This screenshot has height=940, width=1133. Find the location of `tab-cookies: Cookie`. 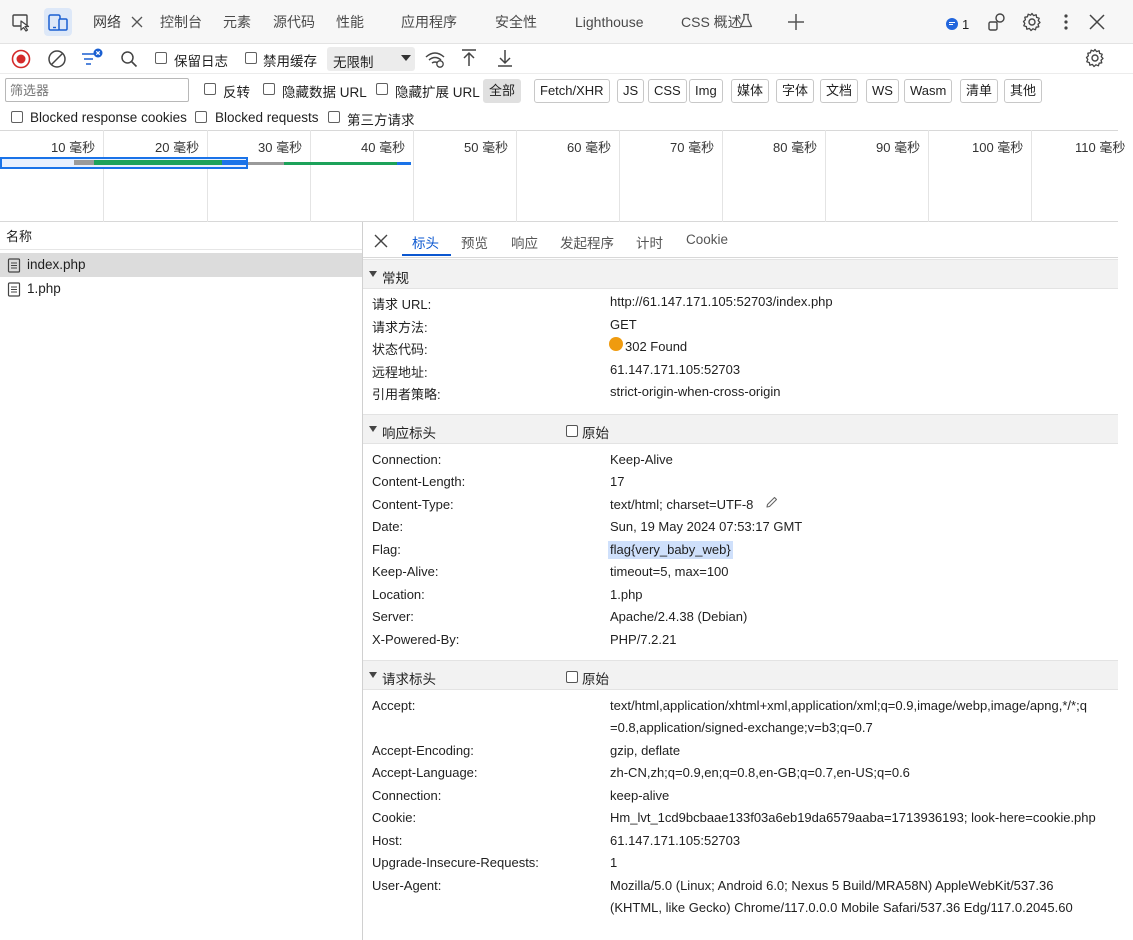

tab-cookies: Cookie is located at coordinates (707, 239).